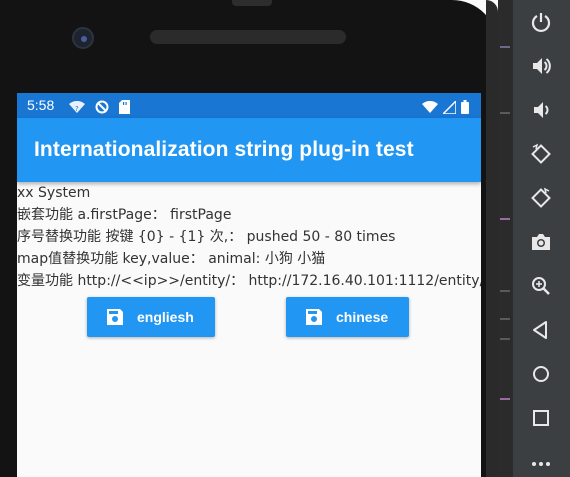 The image size is (570, 477). Describe the element at coordinates (171, 259) in the screenshot. I see `map-replace-text: map值替换功能 key,value： animal: 小狗 小猫` at that location.